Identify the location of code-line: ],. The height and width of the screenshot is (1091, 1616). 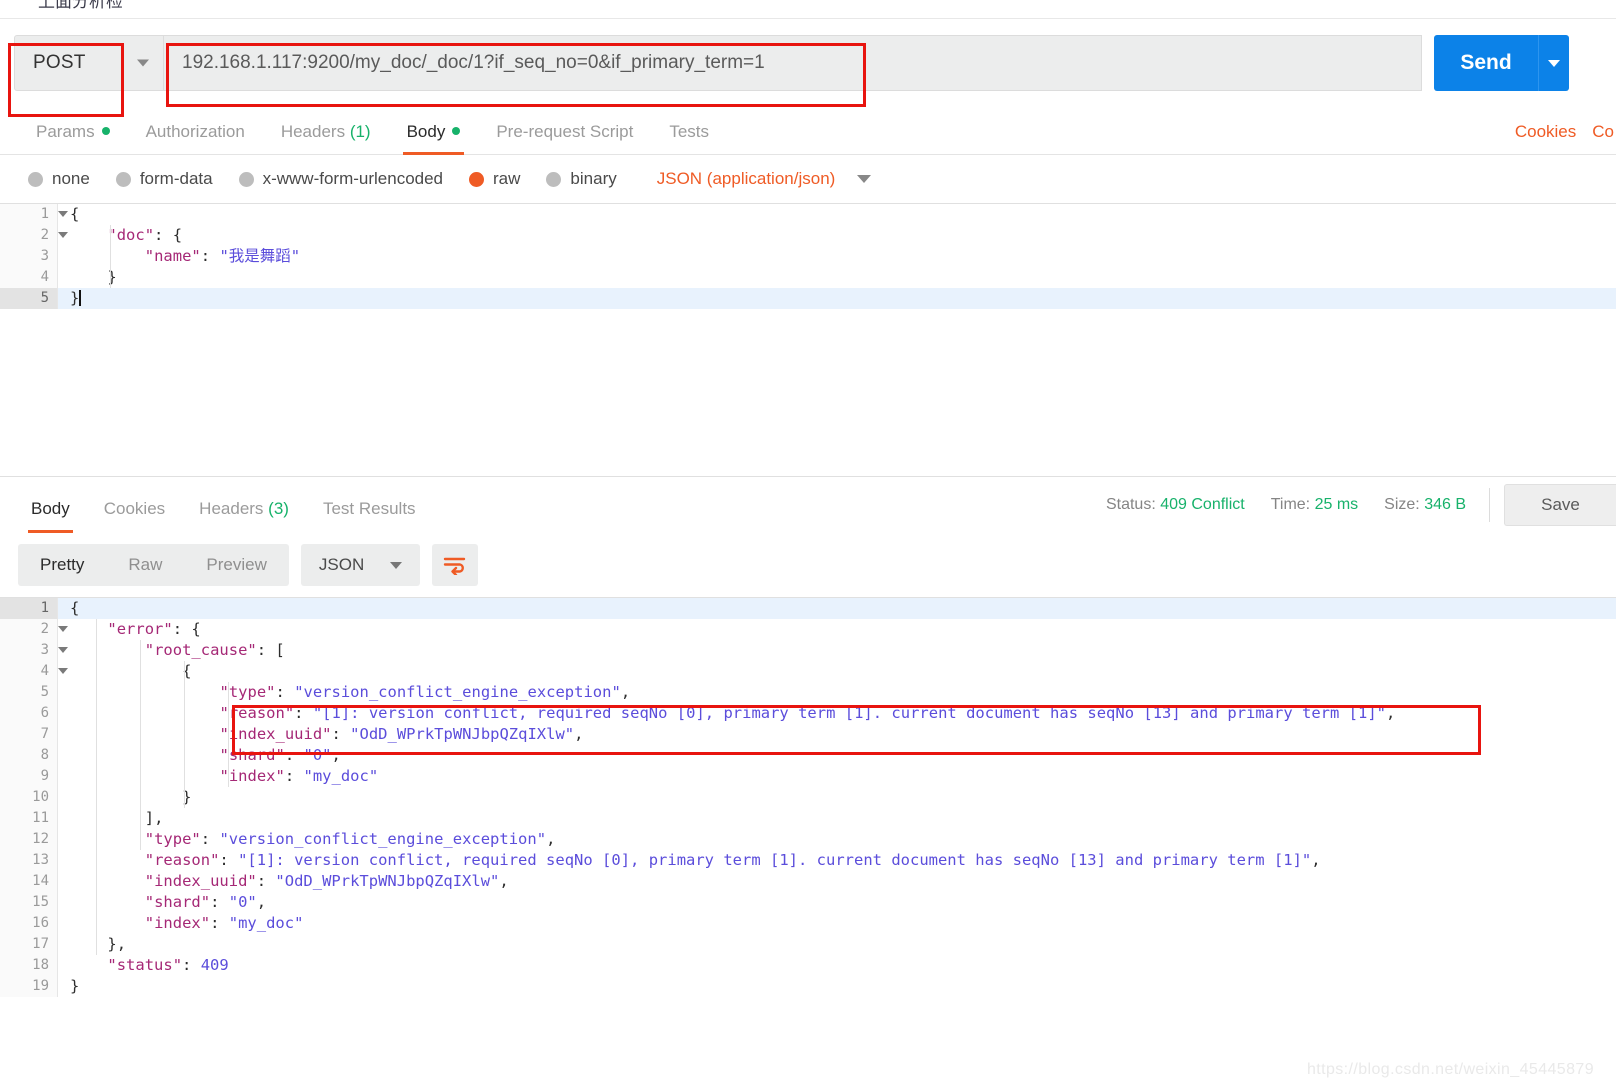
(154, 818).